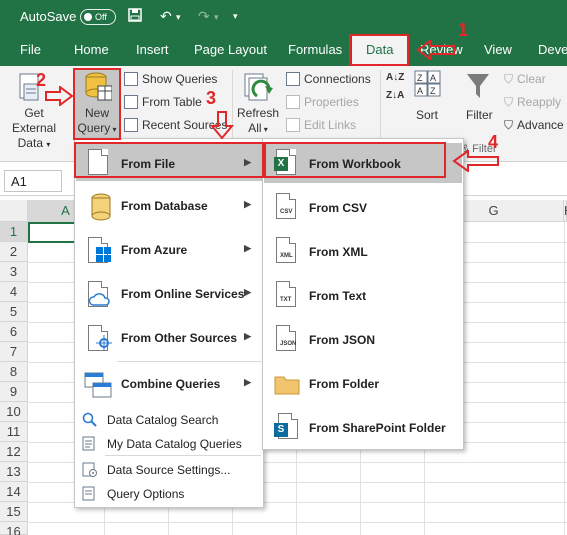  Describe the element at coordinates (169, 207) in the screenshot. I see `menu-item-from-database: From Database ▶` at that location.